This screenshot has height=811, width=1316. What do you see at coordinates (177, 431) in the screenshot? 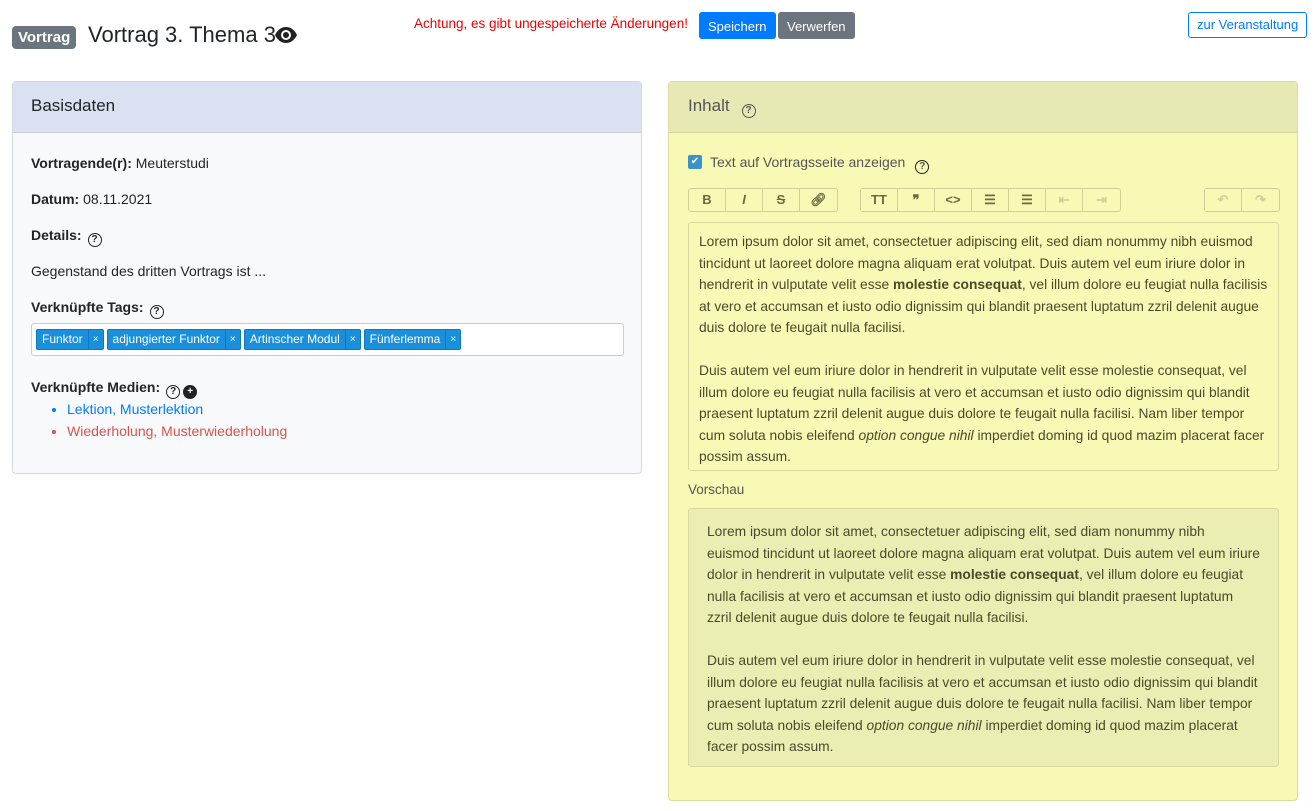
I see `media-link: Wiederholung, Musterwiederholung` at bounding box center [177, 431].